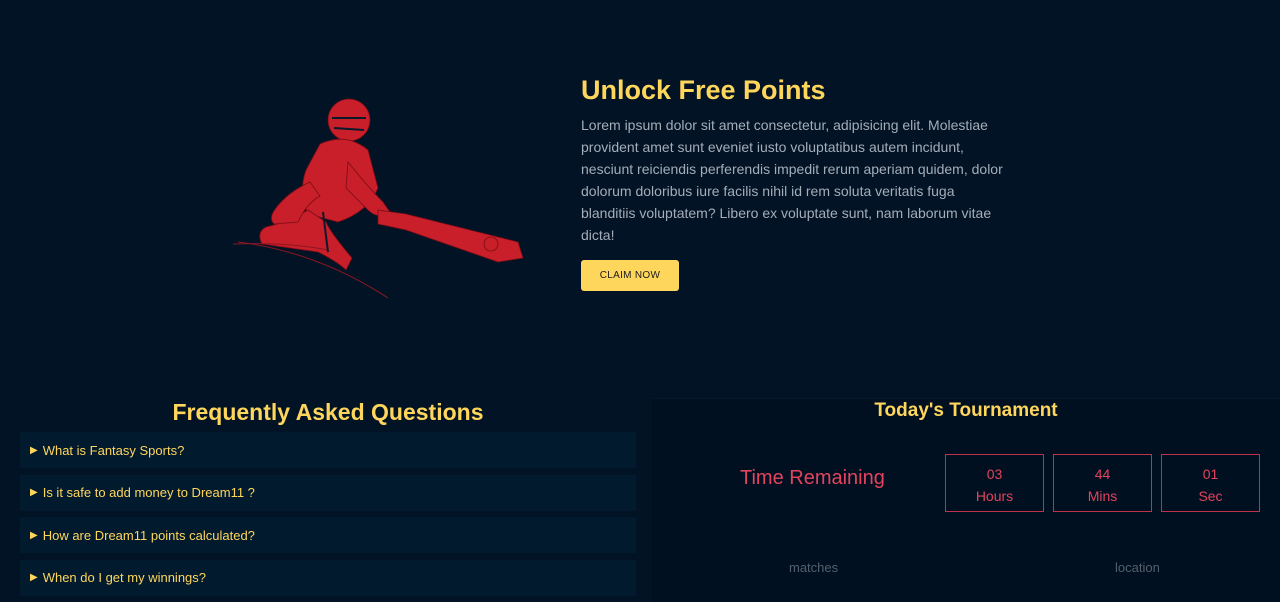  Describe the element at coordinates (148, 535) in the screenshot. I see `faq-question: How are Dream11 points calculated?` at that location.